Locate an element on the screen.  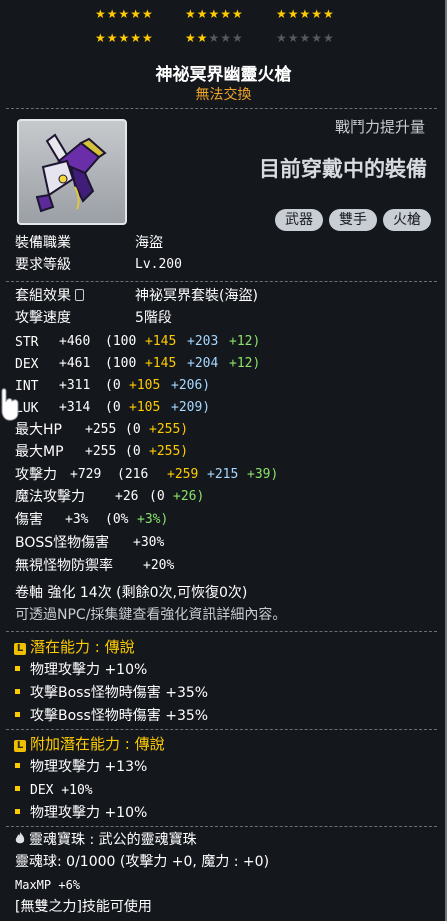
potential-header: L 潛在能力 : 傳說 is located at coordinates (74, 647).